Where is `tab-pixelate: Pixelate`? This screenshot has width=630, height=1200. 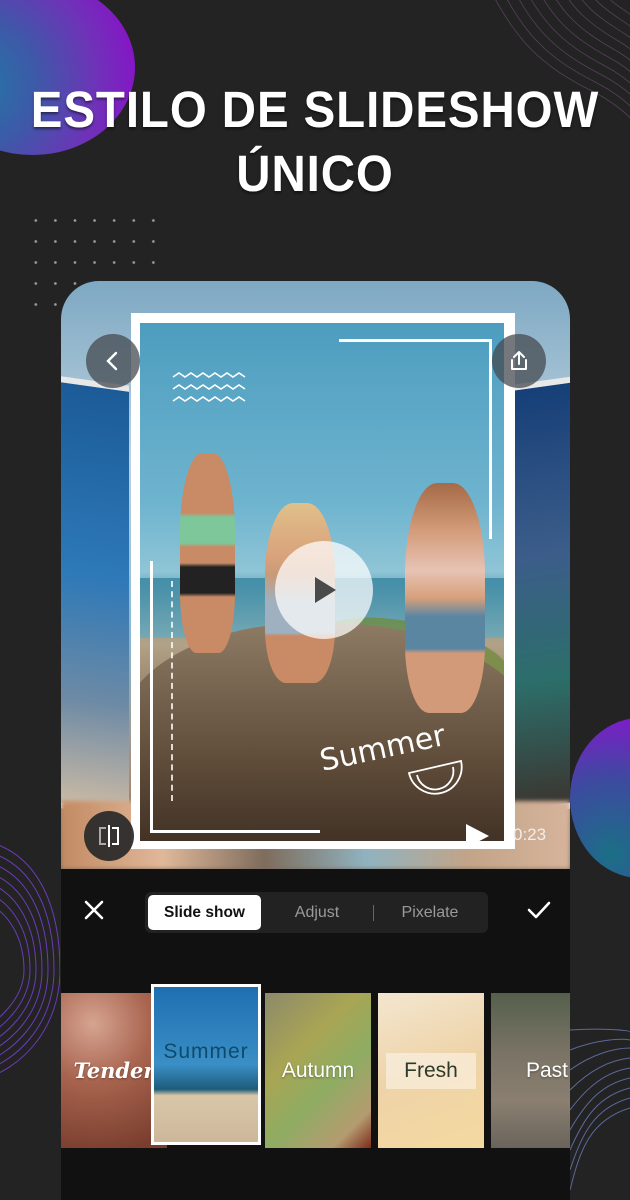 tab-pixelate: Pixelate is located at coordinates (430, 912).